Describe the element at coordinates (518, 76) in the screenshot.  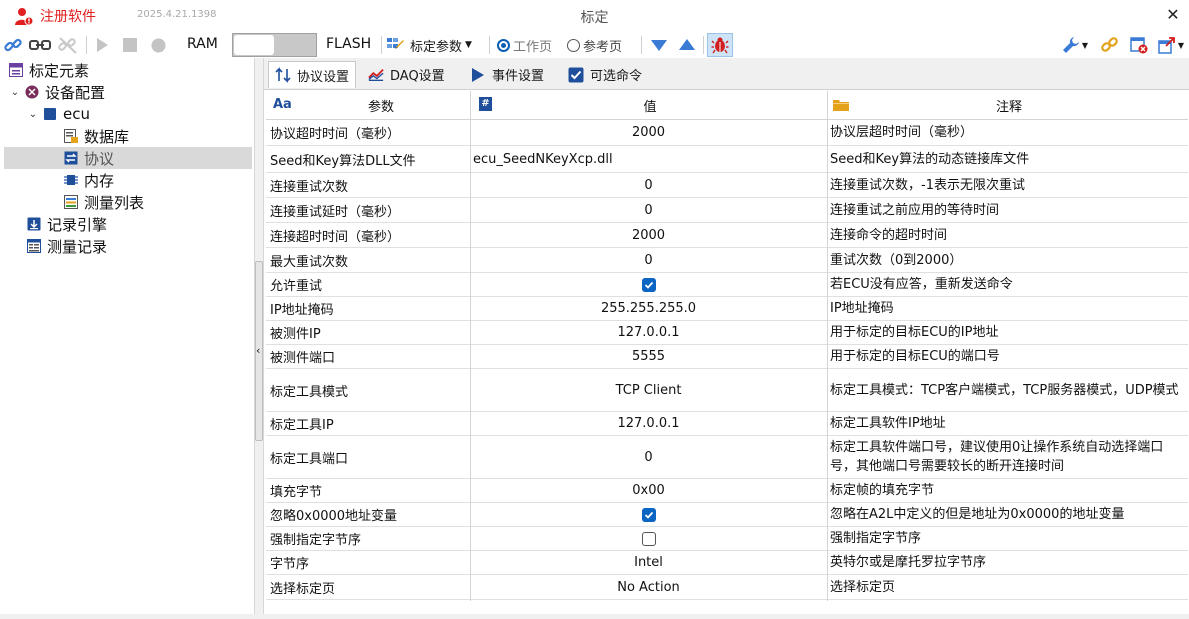
I see `tab-label: 事件设置` at that location.